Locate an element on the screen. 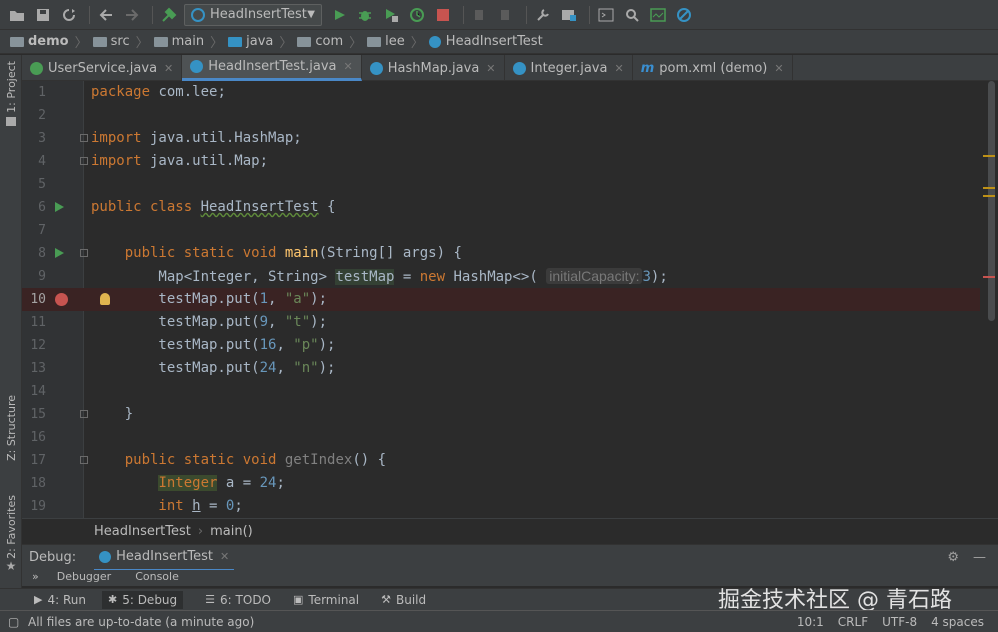 The height and width of the screenshot is (632, 998). code-line: 12 testMap.put(16, "p"); is located at coordinates (501, 345).